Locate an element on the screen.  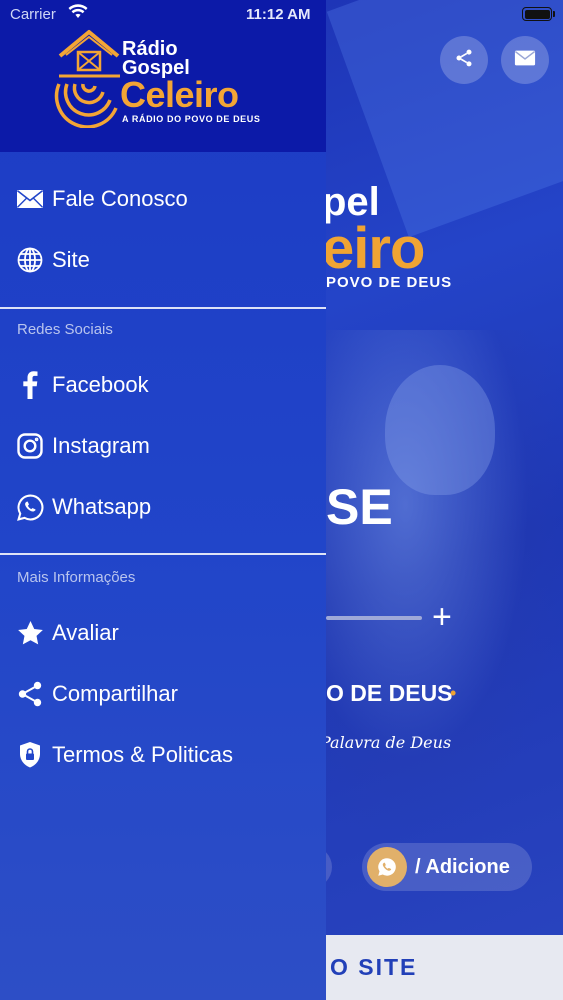
menu-item-compartilhar: Compartilhar is located at coordinates (163, 694).